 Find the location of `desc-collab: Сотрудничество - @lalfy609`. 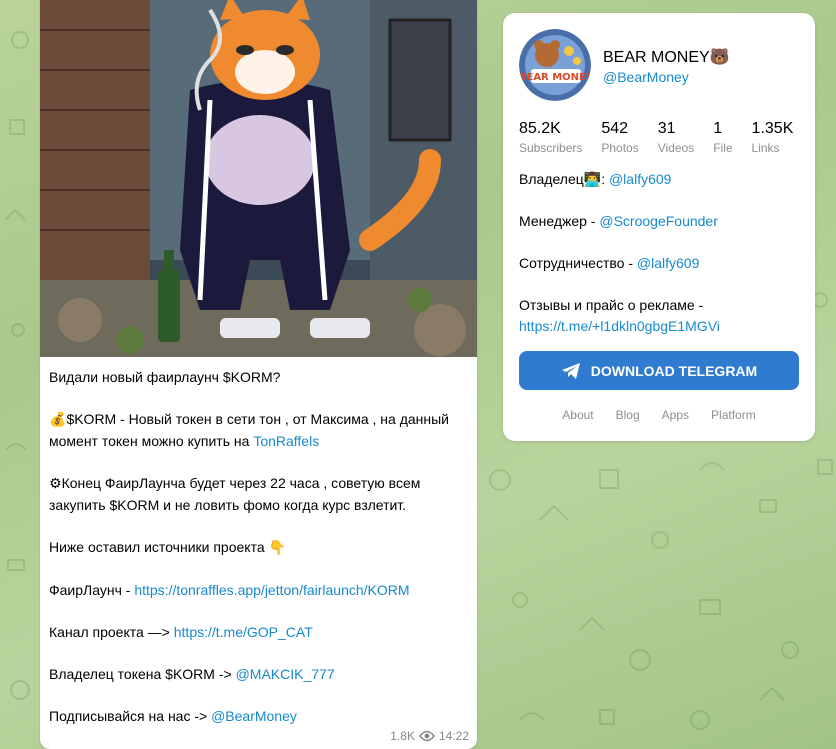

desc-collab: Сотрудничество - @lalfy609 is located at coordinates (609, 263).